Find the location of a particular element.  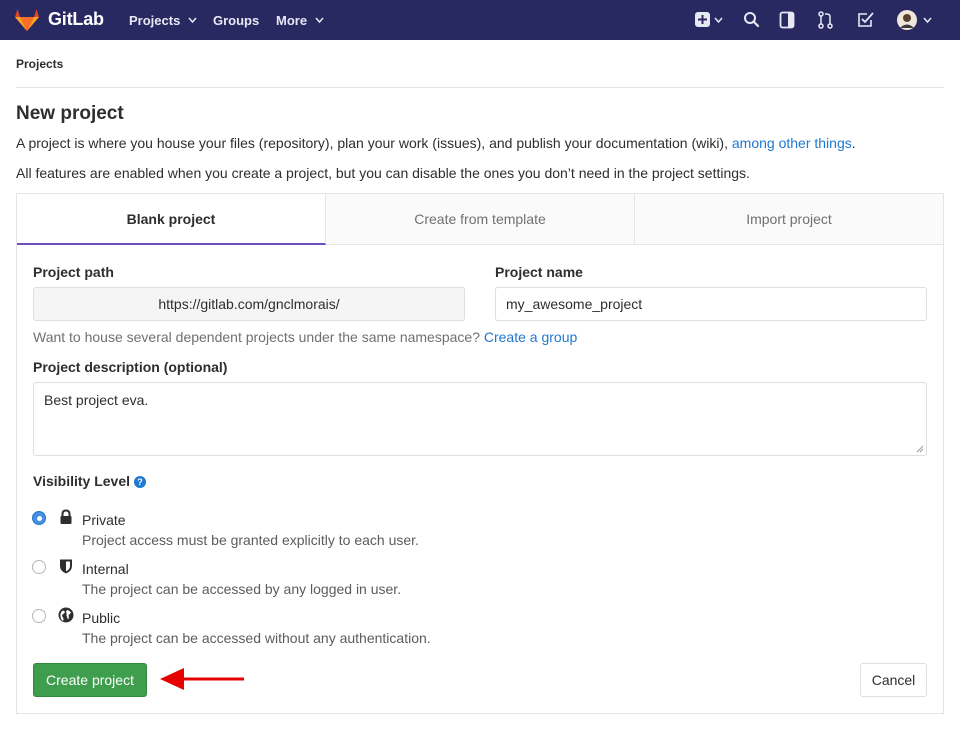

todos-button is located at coordinates (866, 20).